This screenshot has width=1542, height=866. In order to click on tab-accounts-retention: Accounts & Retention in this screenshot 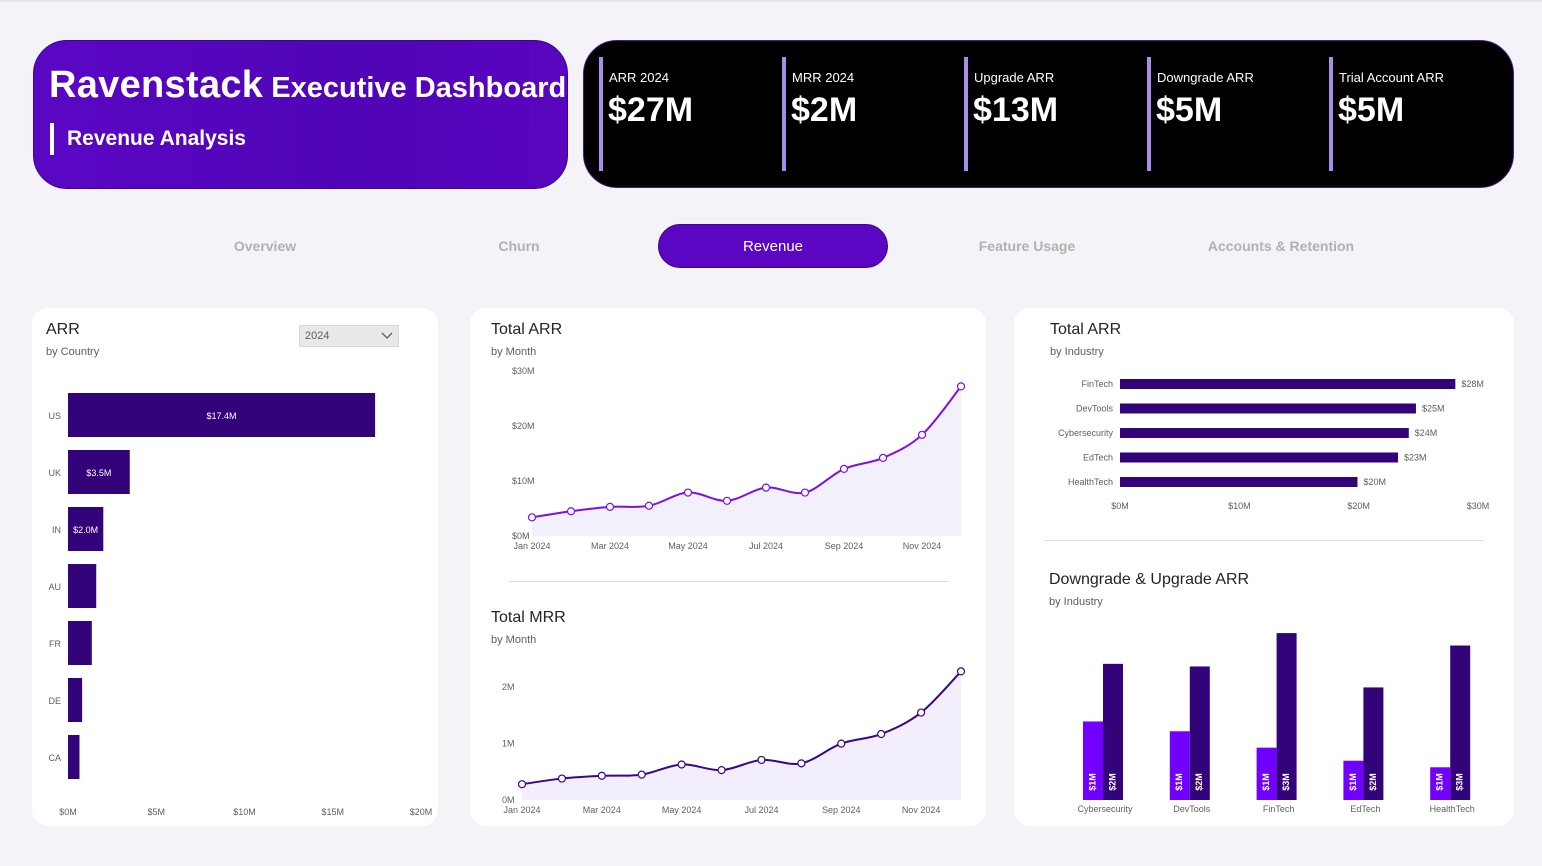, I will do `click(1281, 246)`.